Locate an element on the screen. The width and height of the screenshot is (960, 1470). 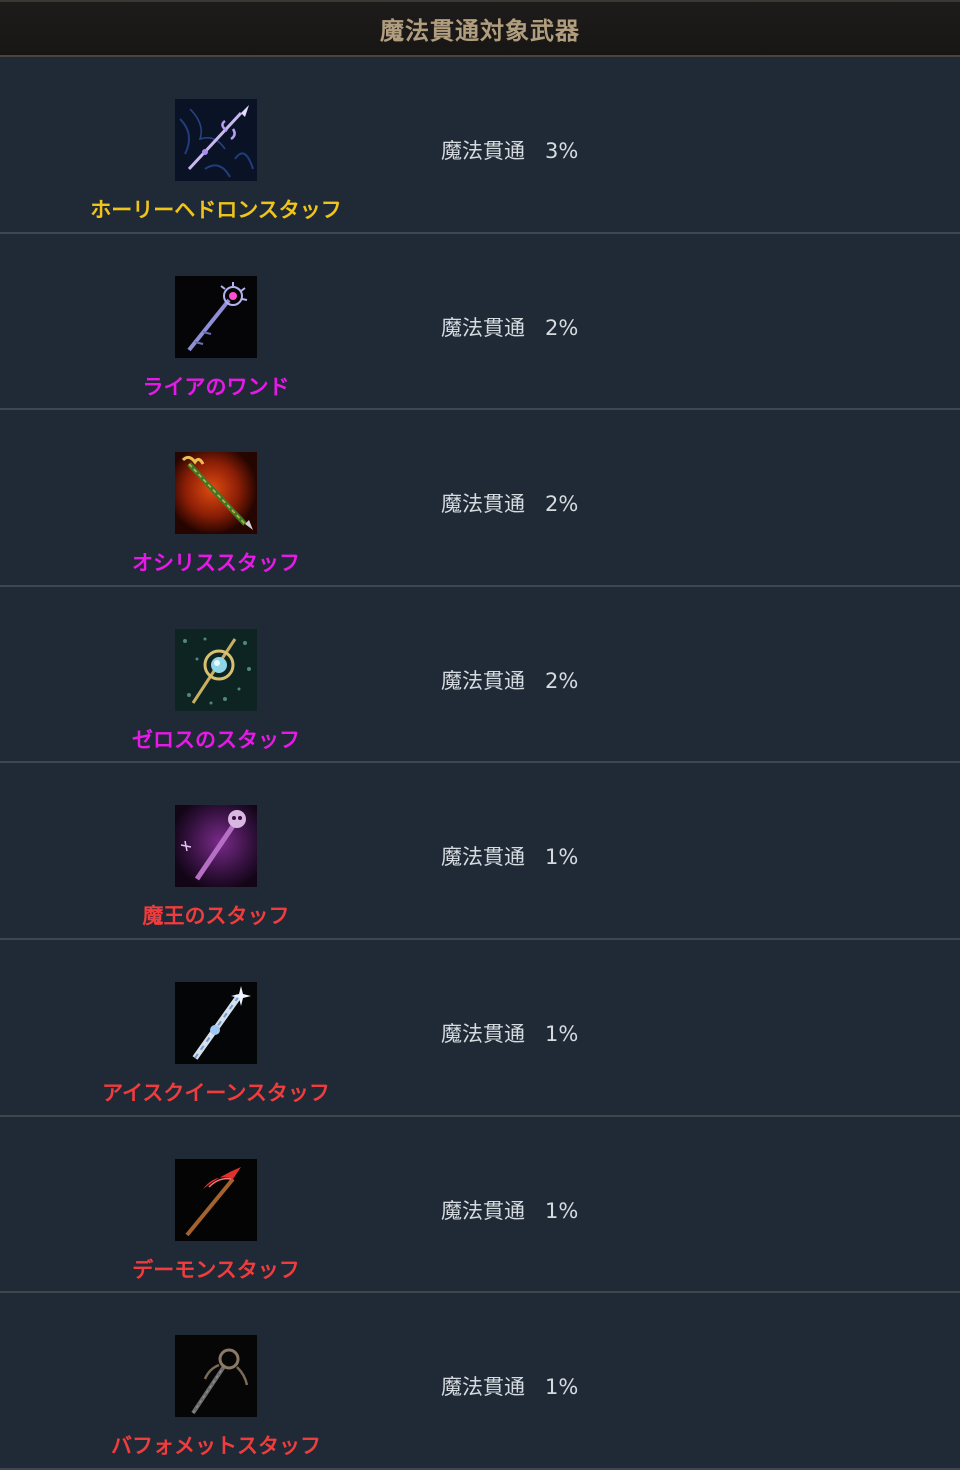
item-name: ライアのワンド is located at coordinates (216, 386).